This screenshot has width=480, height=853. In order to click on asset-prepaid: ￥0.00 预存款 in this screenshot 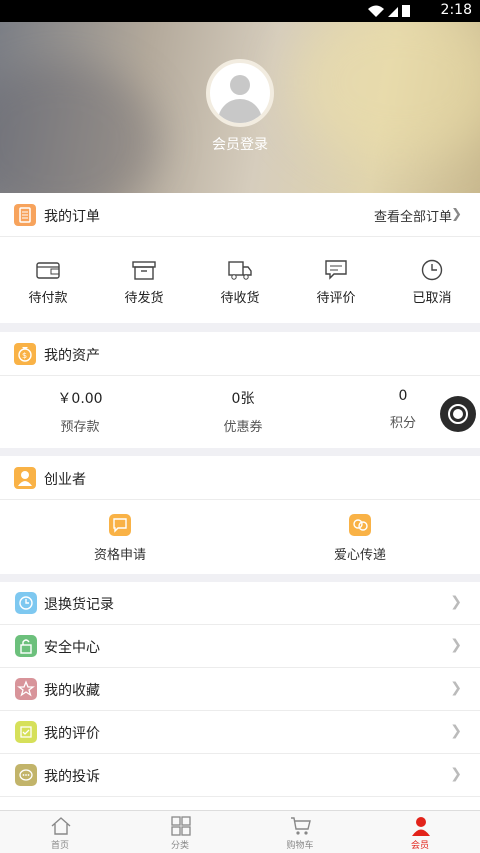, I will do `click(80, 411)`.